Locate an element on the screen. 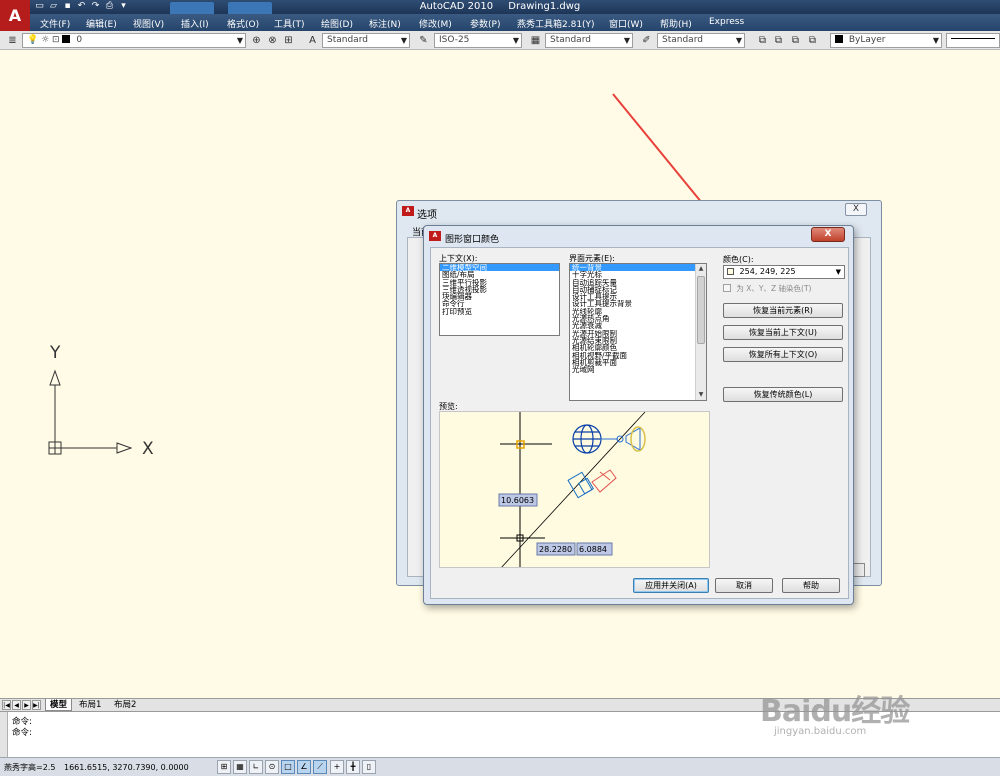 This screenshot has width=1000, height=776. lineweight-icon: ╋ is located at coordinates (353, 767).